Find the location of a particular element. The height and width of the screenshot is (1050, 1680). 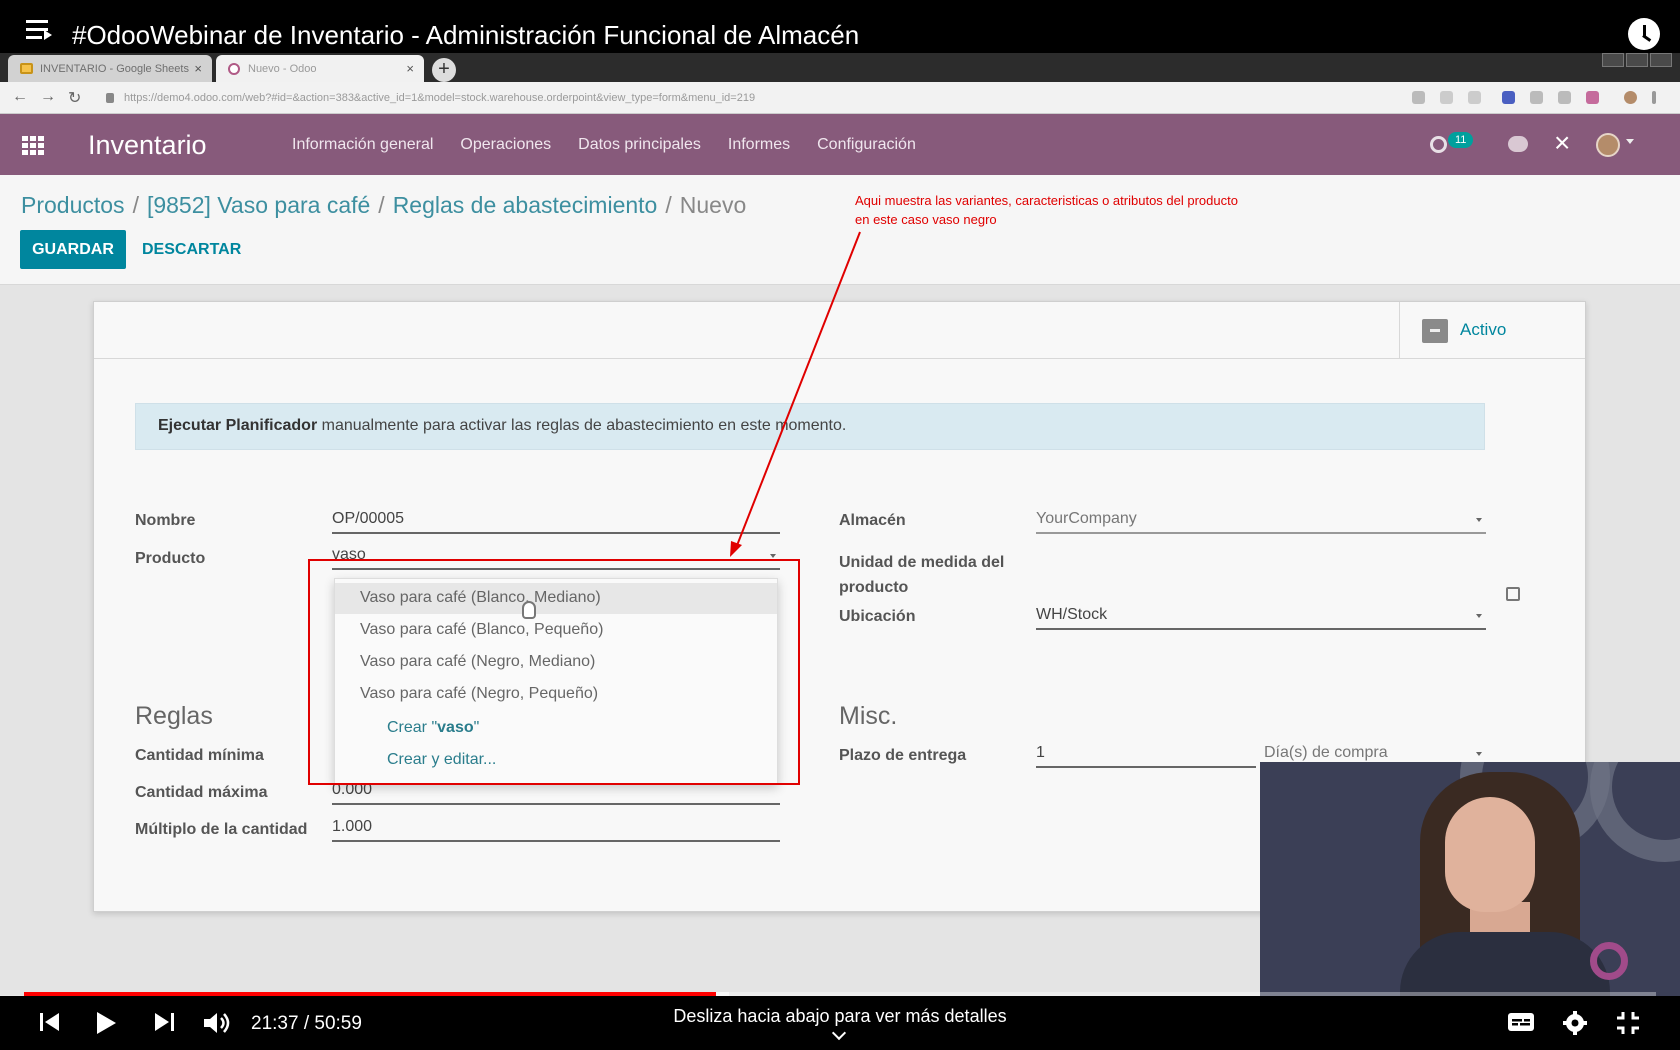

odoo-icon is located at coordinates (234, 69).